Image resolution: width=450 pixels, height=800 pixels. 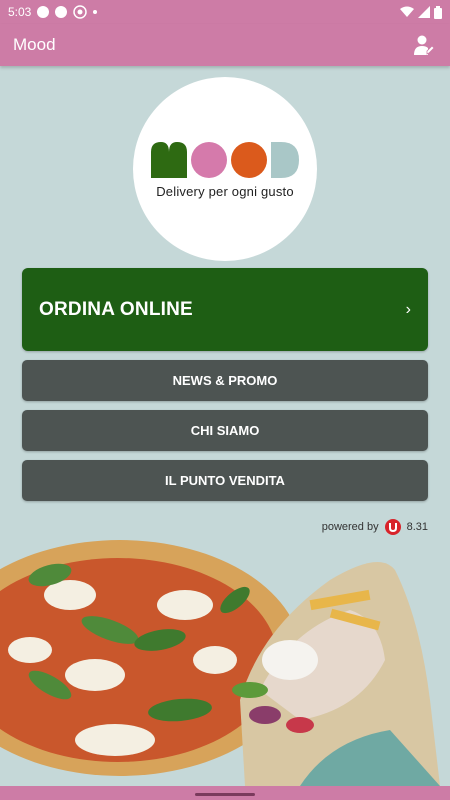 What do you see at coordinates (407, 11) in the screenshot?
I see `wifi-icon` at bounding box center [407, 11].